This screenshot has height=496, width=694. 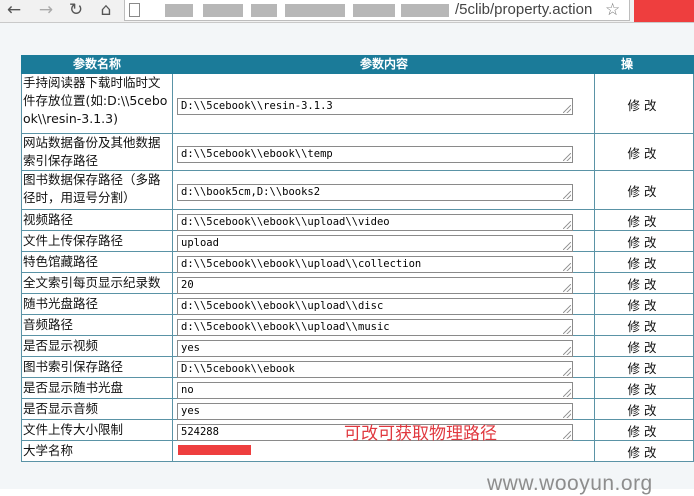 I want to click on param-value-text: D:\\5cebook\\ebook, so click(x=238, y=369).